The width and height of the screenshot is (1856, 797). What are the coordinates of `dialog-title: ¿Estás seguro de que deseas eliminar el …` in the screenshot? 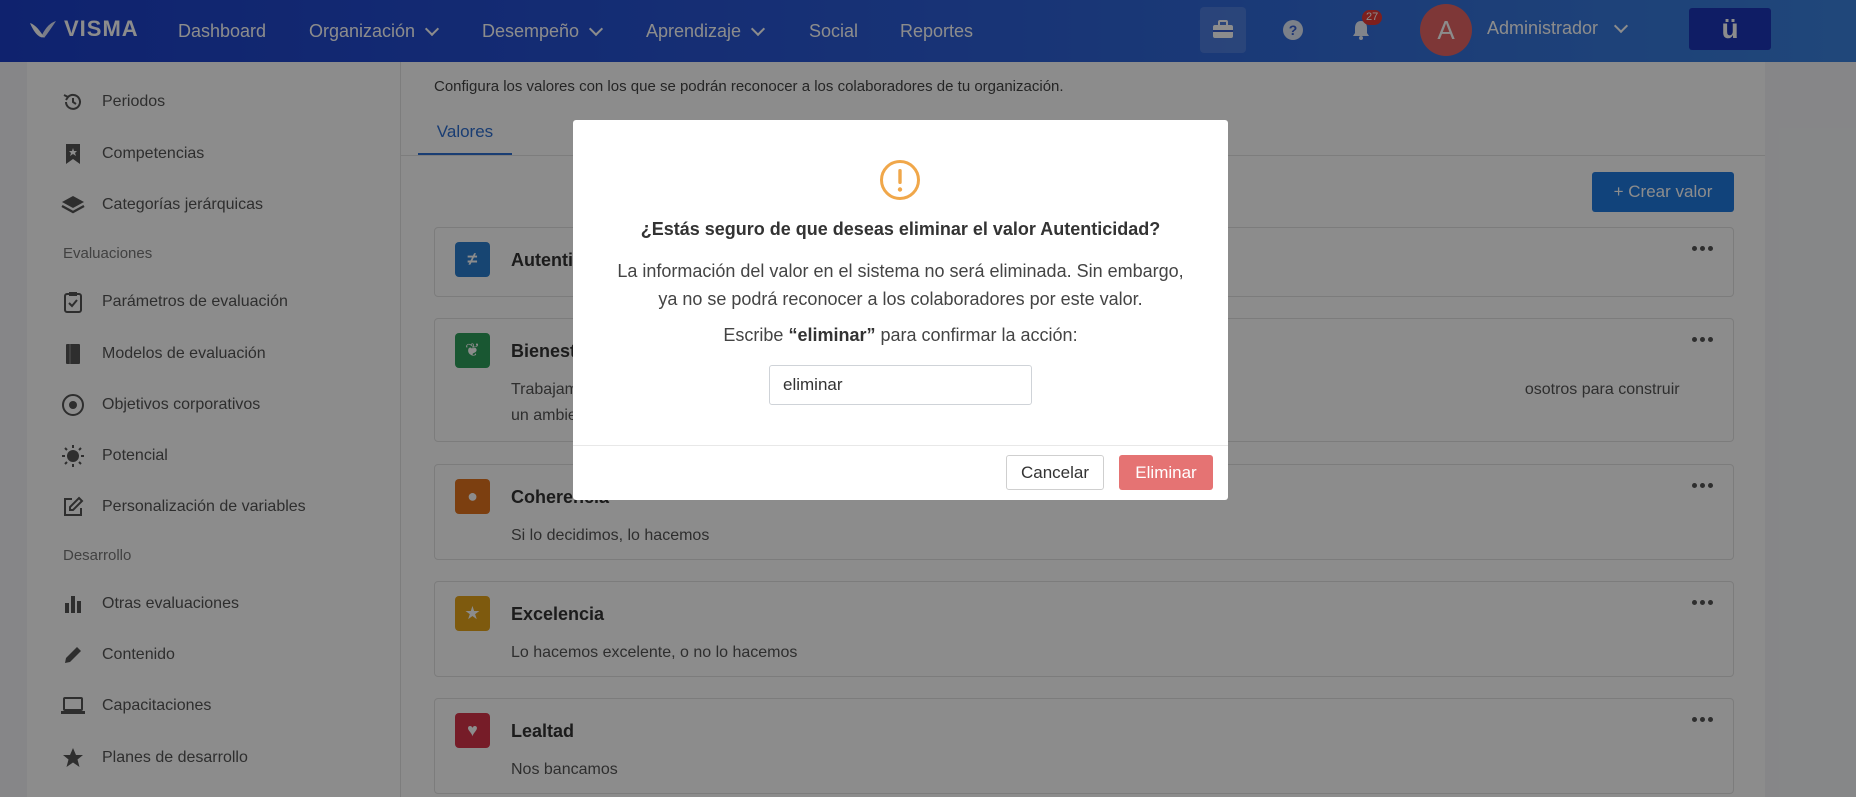 It's located at (900, 229).